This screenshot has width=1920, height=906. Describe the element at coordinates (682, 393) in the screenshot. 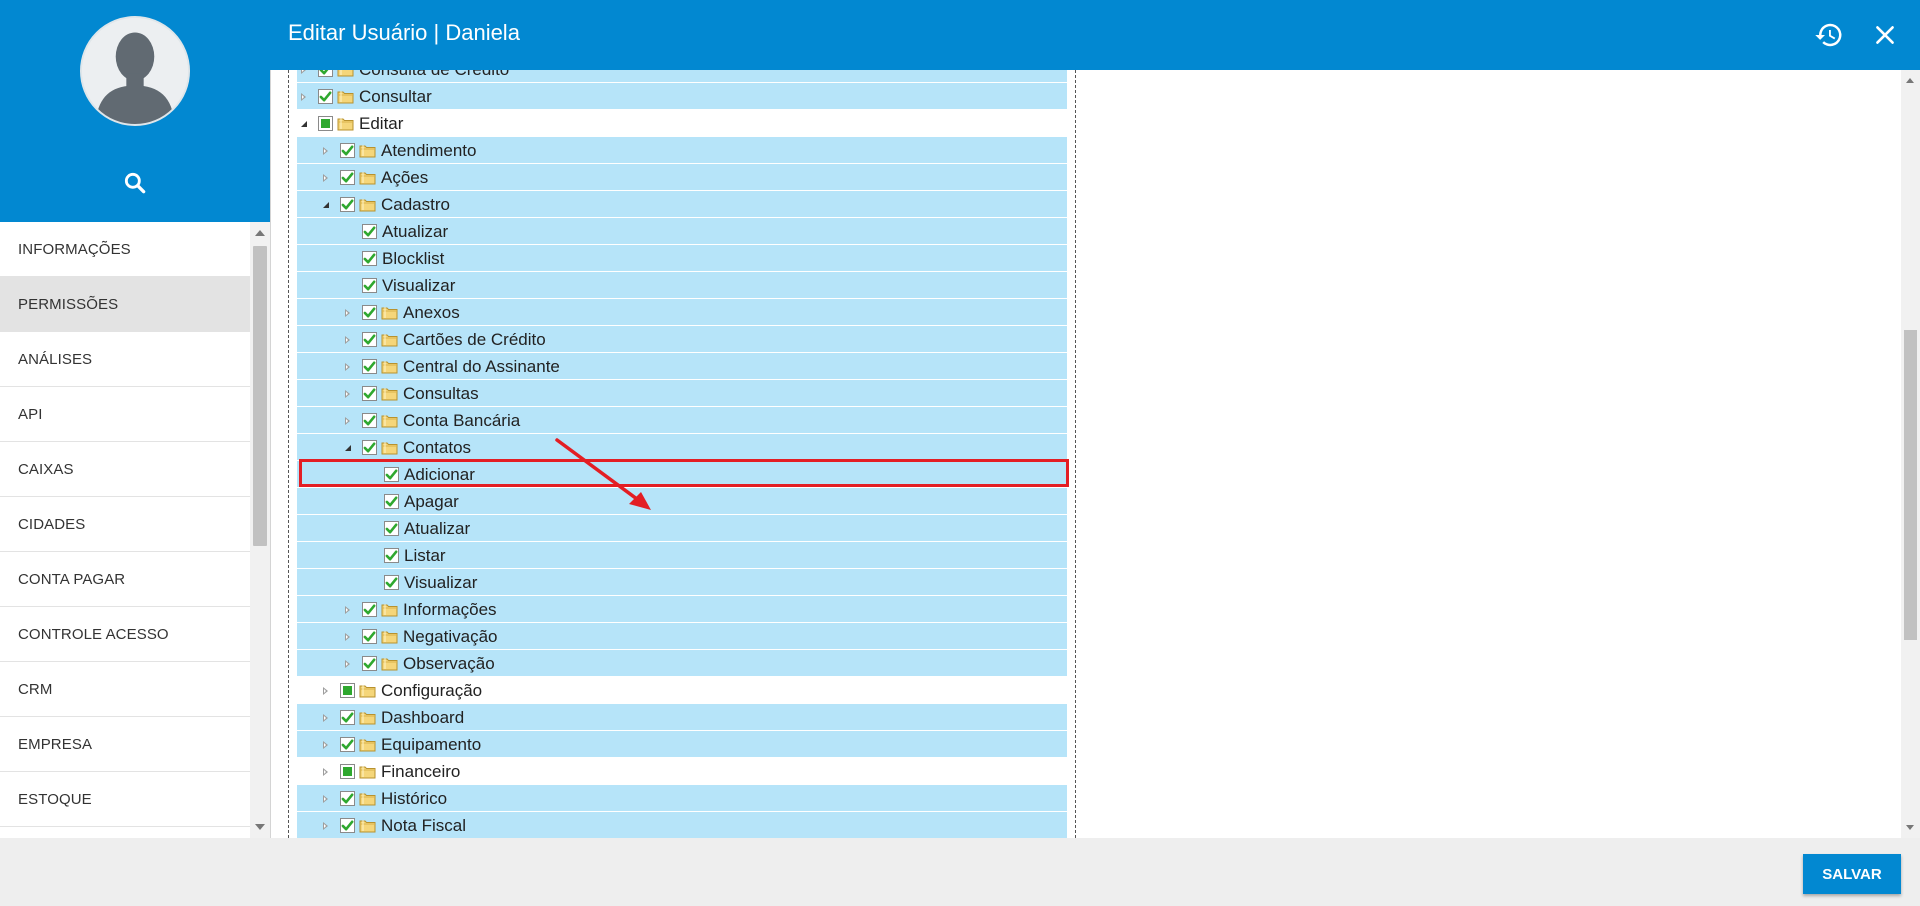

I see `tree-node: Consultas` at that location.